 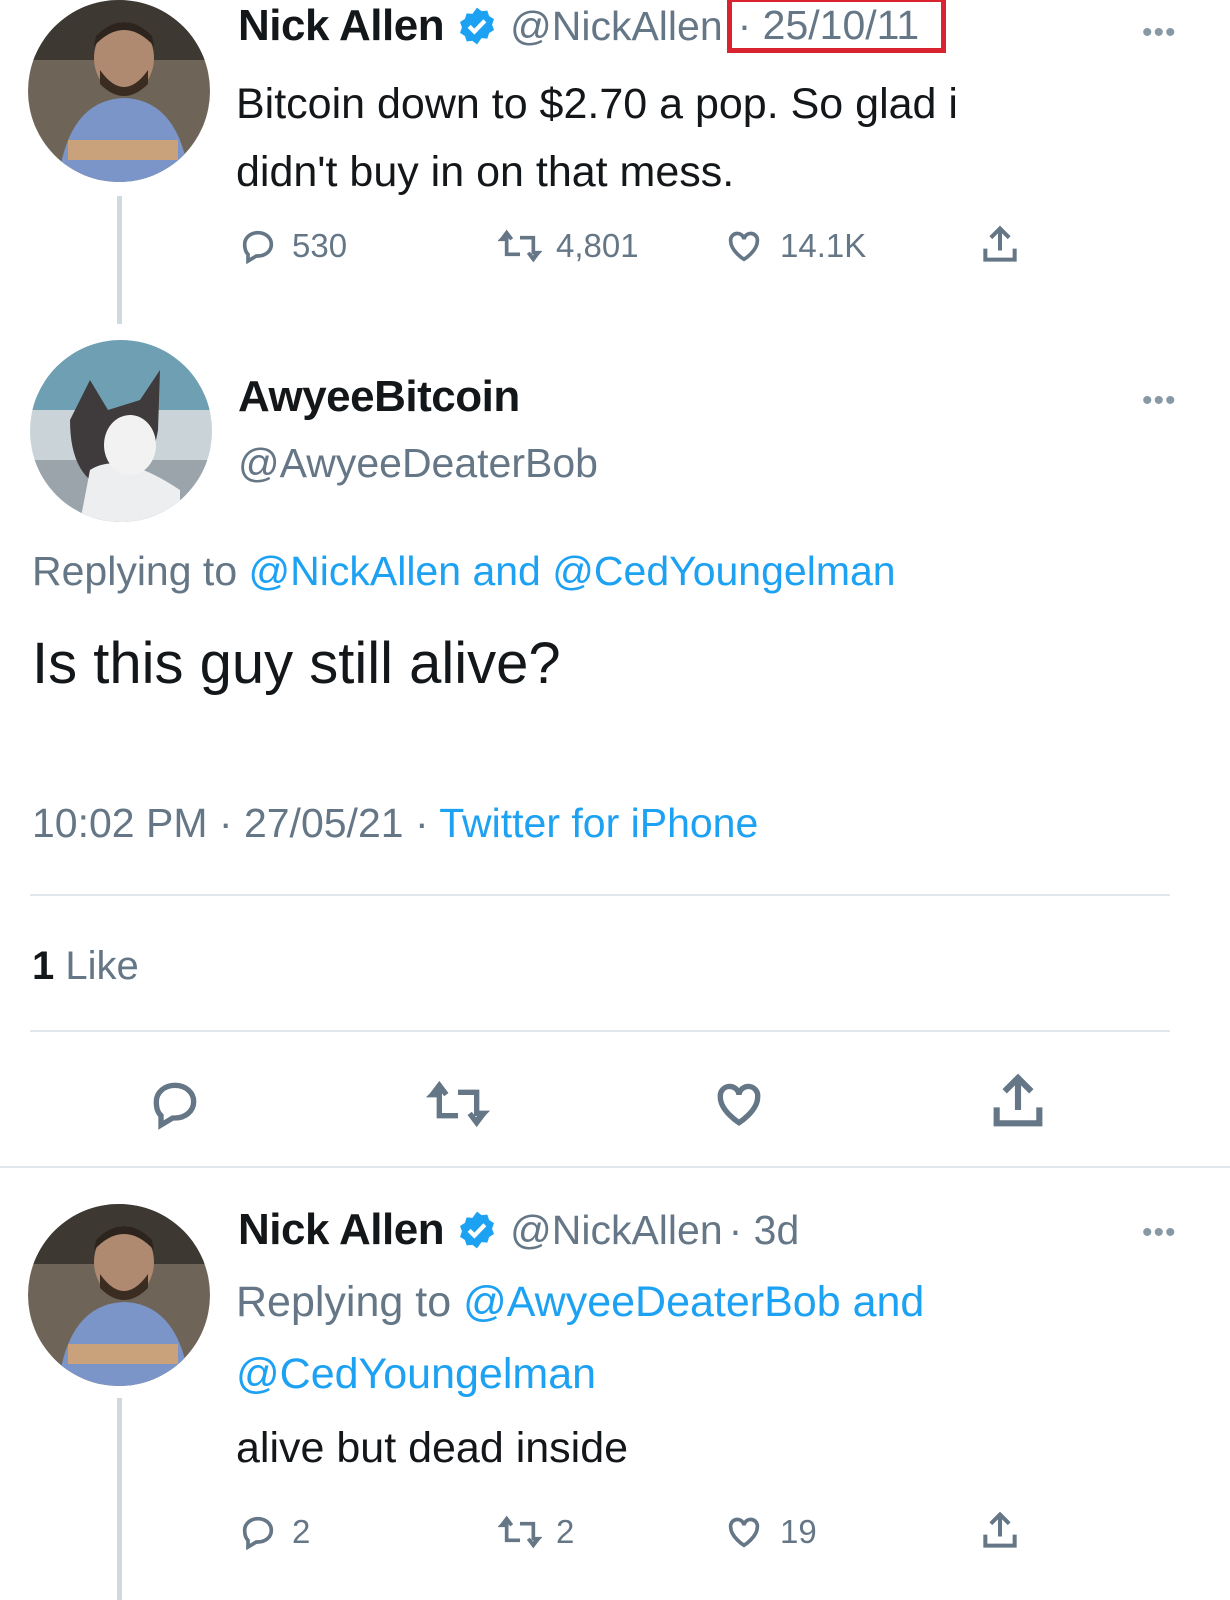 I want to click on highlighted-date: · 25/10/11, so click(x=836, y=26).